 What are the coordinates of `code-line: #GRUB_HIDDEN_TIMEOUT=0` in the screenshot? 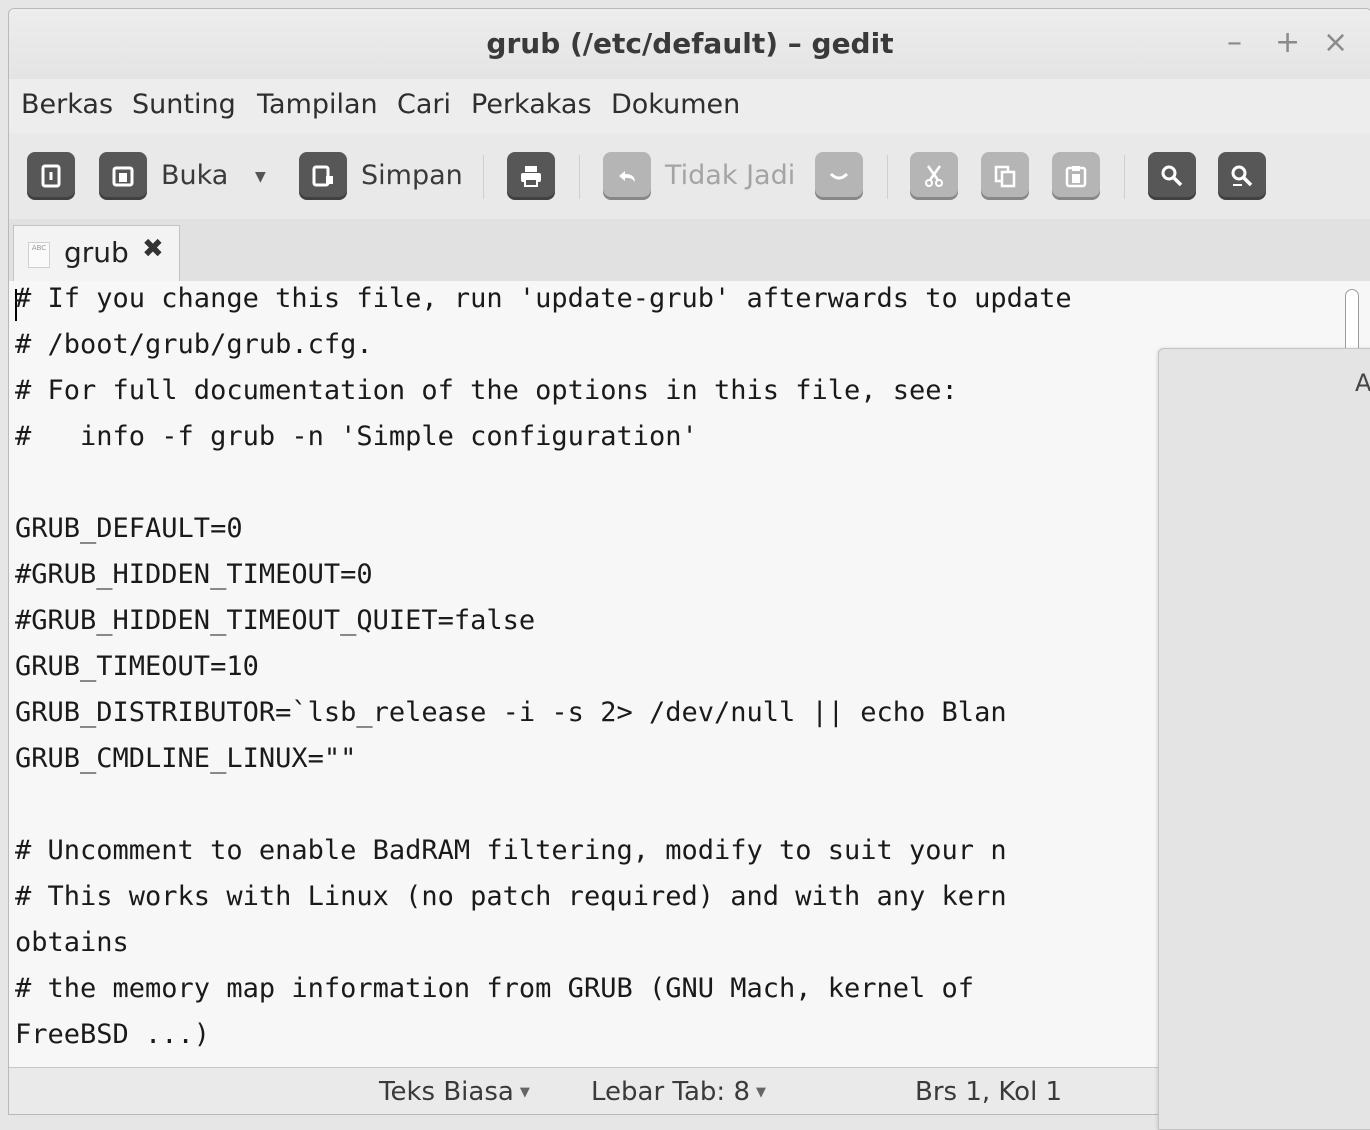 It's located at (194, 574).